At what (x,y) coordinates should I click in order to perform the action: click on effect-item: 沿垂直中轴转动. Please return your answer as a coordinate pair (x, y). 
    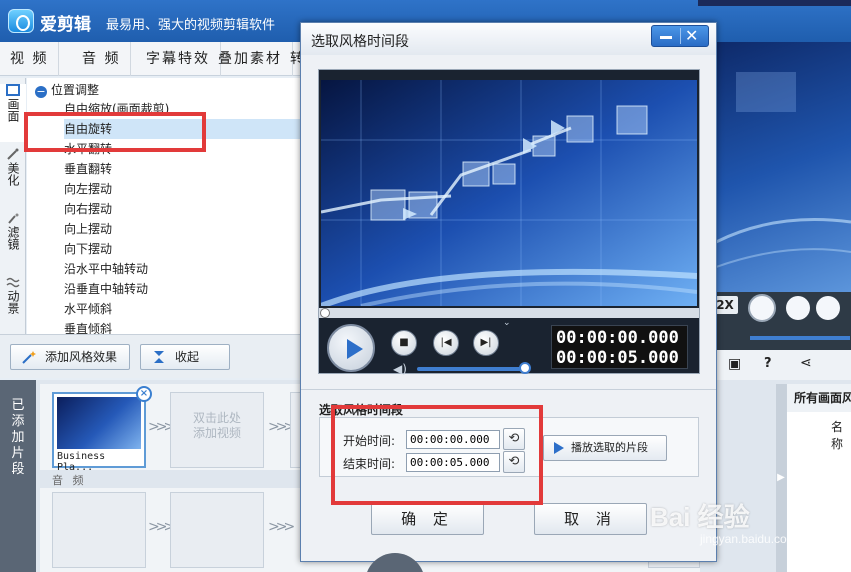
    Looking at the image, I should click on (182, 289).